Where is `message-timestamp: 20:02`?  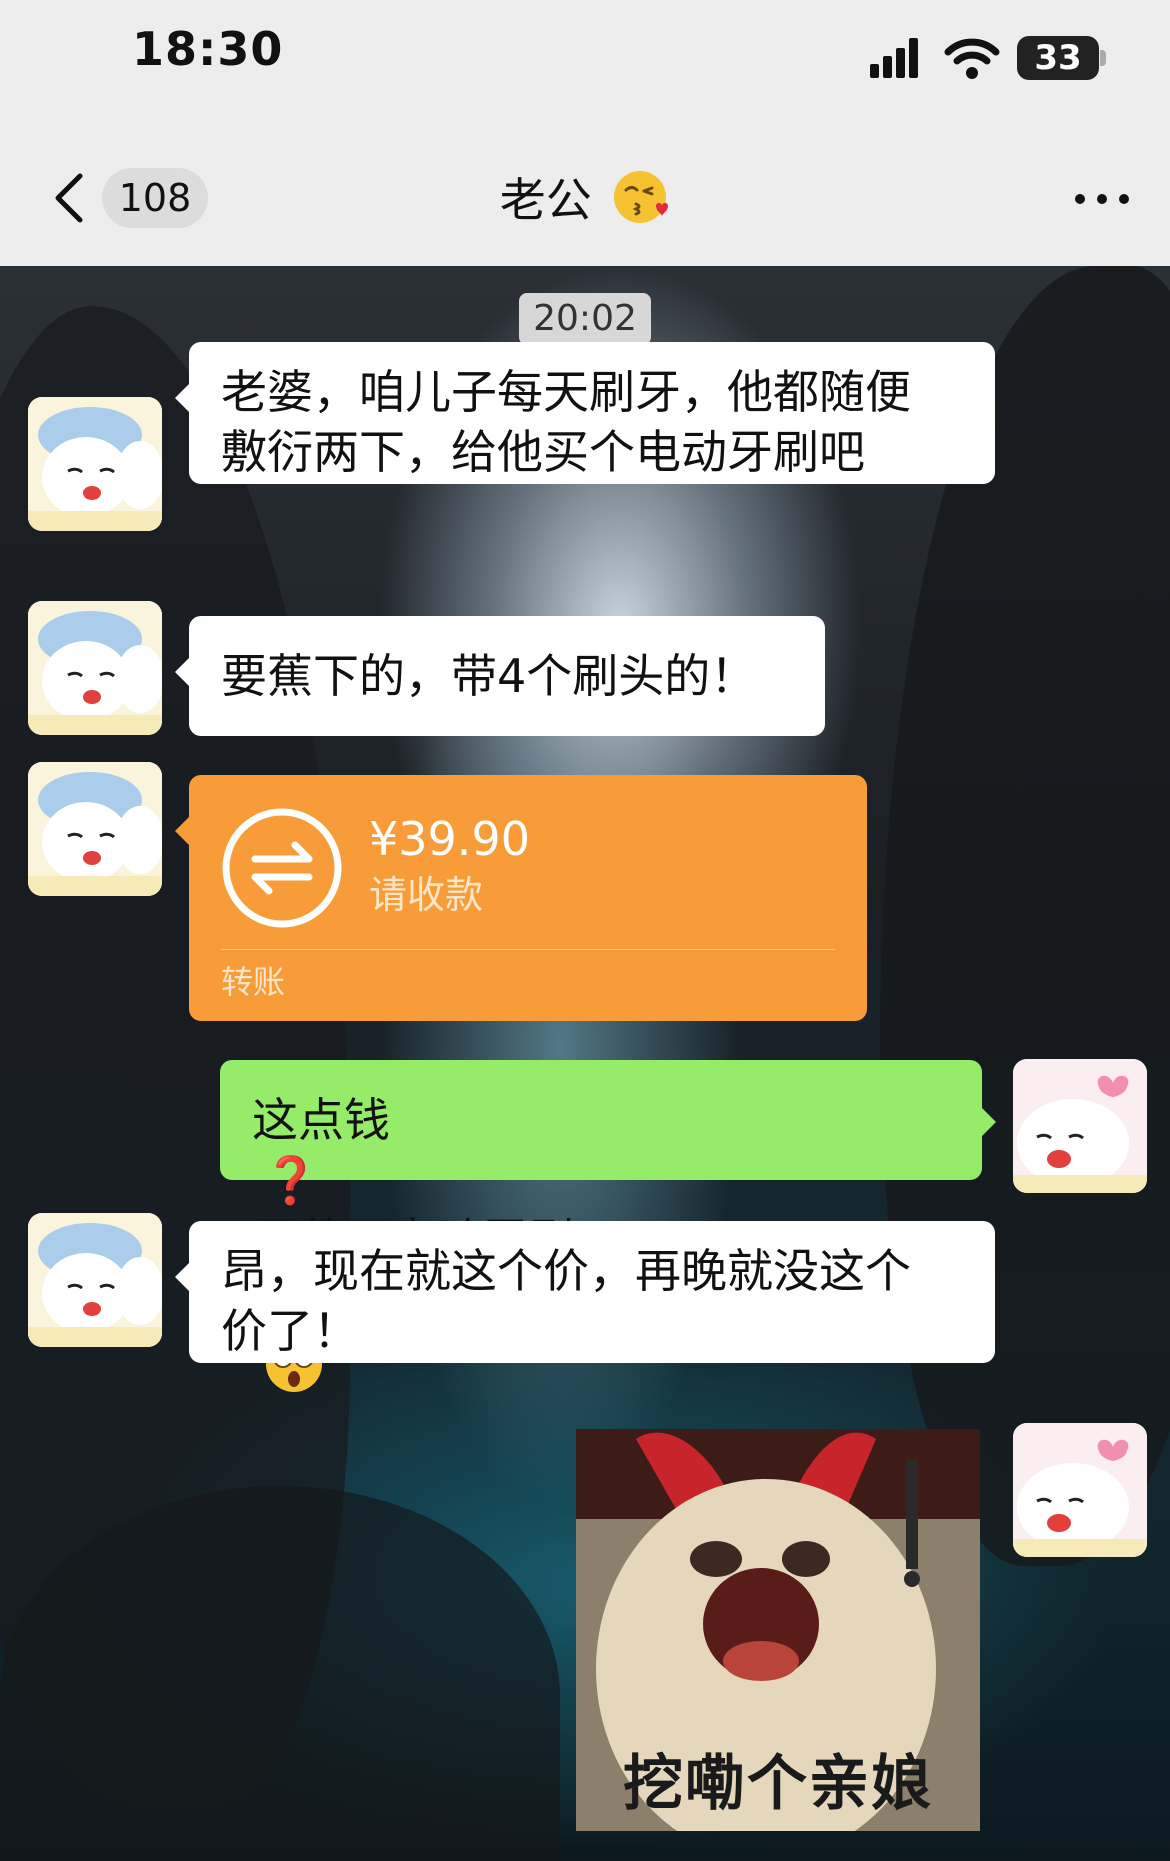
message-timestamp: 20:02 is located at coordinates (585, 319).